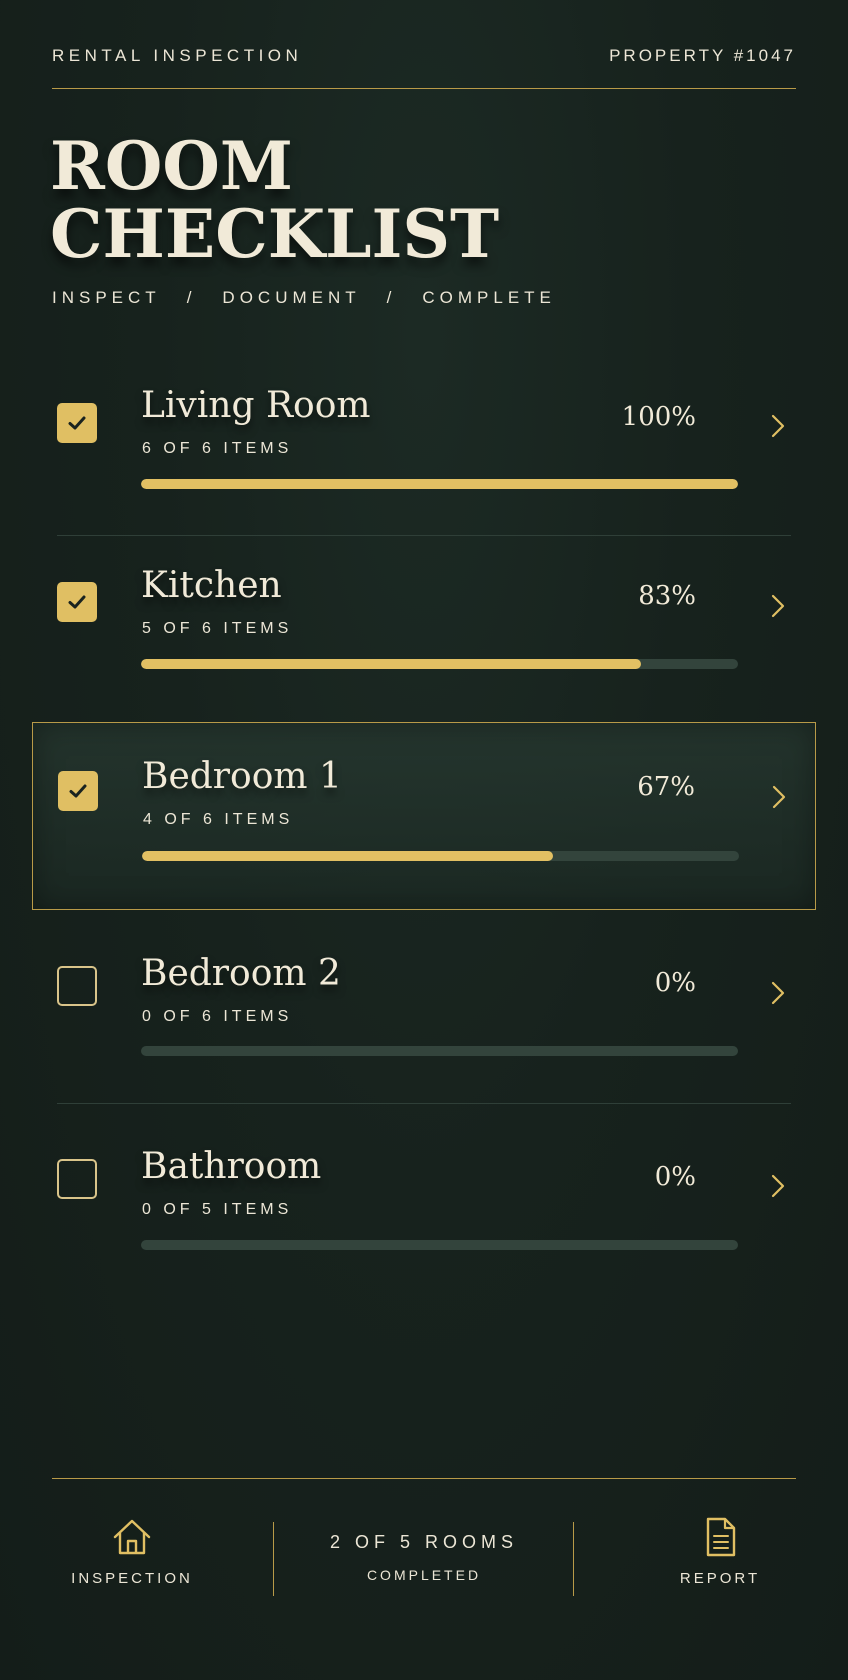 This screenshot has height=1680, width=848. What do you see at coordinates (424, 460) in the screenshot?
I see `room-row-living-room: Living Room 6 OF 6 ITEMS 100%` at bounding box center [424, 460].